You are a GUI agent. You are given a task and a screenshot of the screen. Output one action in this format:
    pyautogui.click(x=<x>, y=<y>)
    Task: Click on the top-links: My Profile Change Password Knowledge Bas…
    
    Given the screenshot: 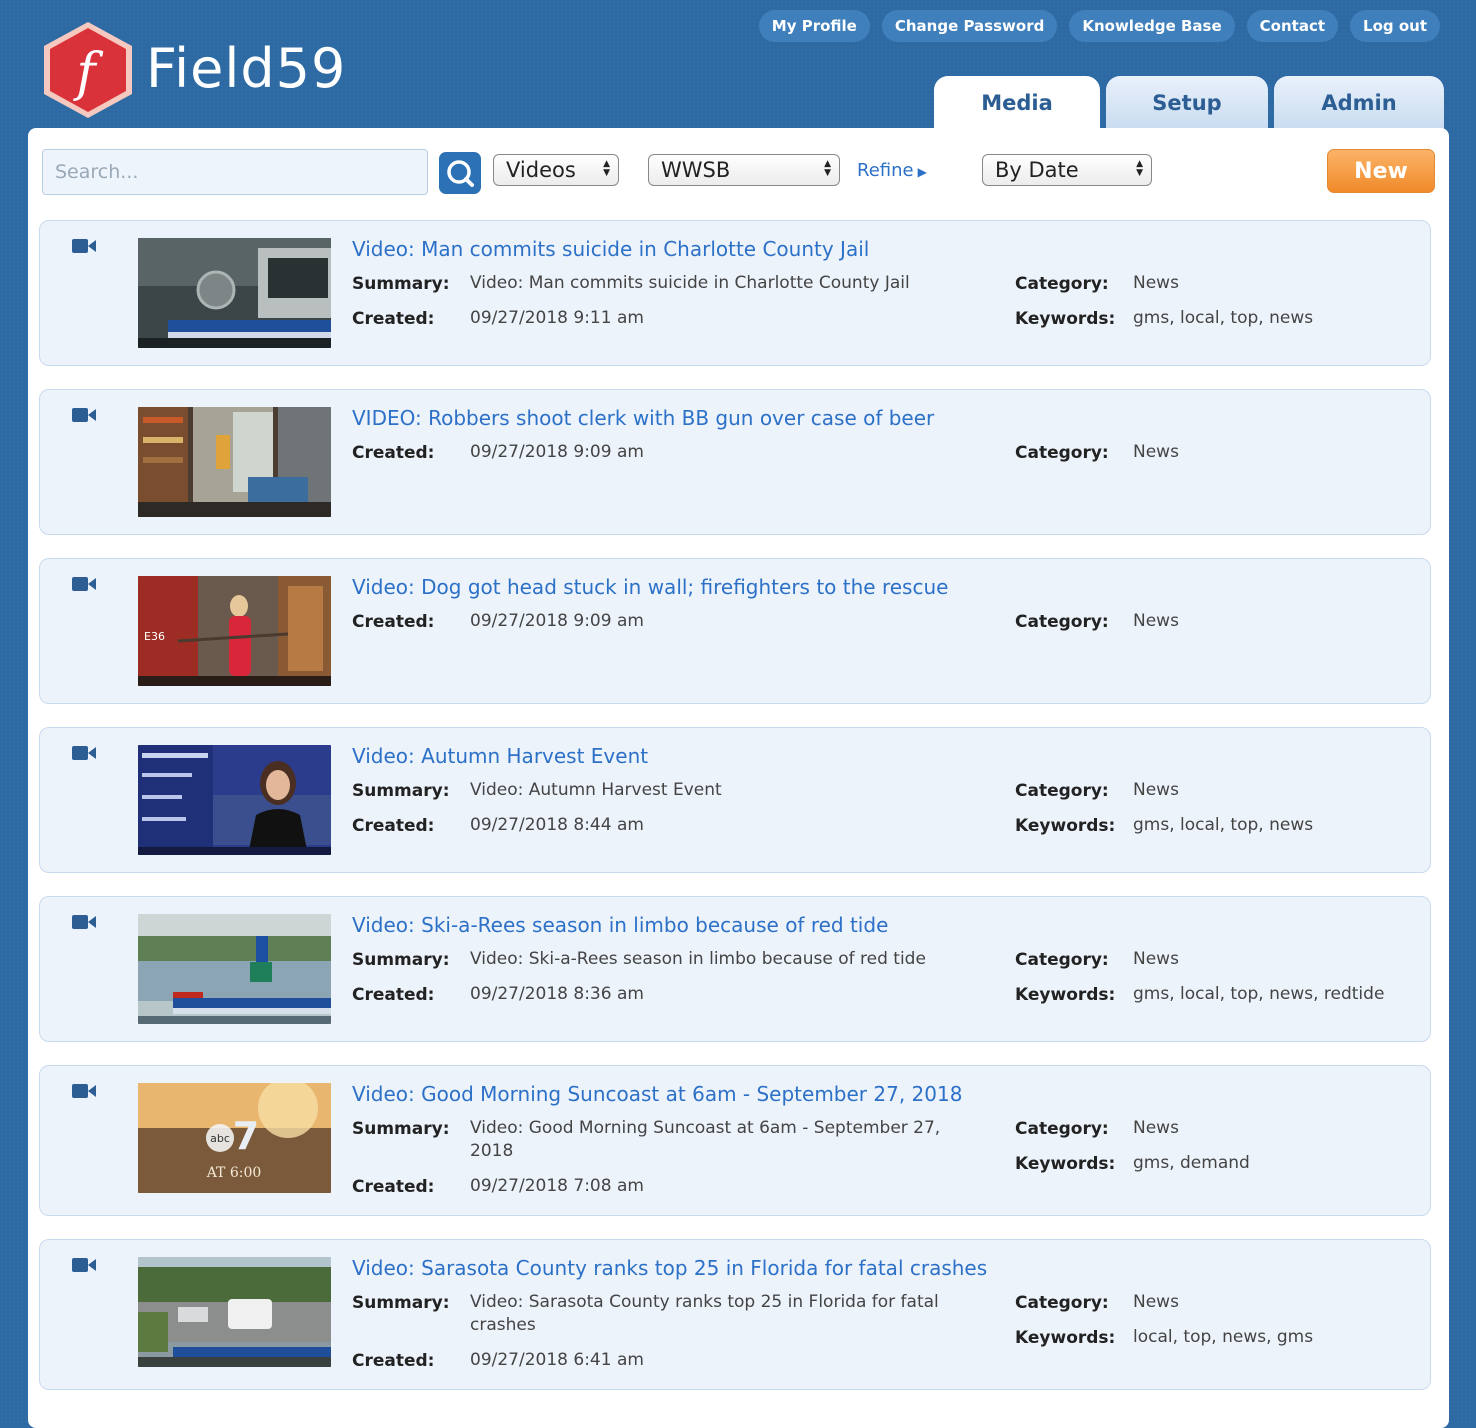 What is the action you would take?
    pyautogui.click(x=1099, y=26)
    